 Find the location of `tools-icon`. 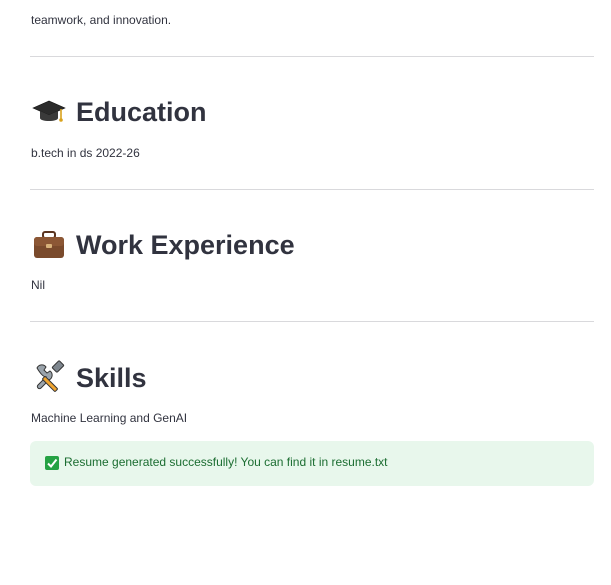

tools-icon is located at coordinates (49, 378).